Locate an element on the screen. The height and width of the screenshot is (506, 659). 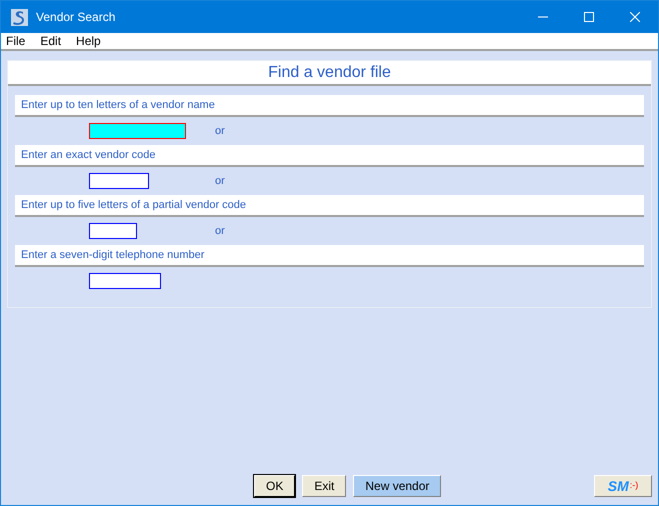
dialog-button: New vendor is located at coordinates (397, 486).